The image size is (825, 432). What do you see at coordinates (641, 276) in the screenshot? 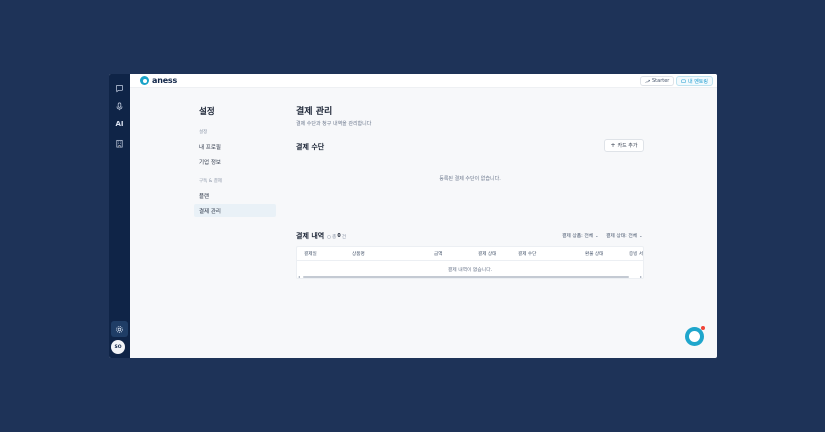
I see `scroll-right-icon: ▸` at bounding box center [641, 276].